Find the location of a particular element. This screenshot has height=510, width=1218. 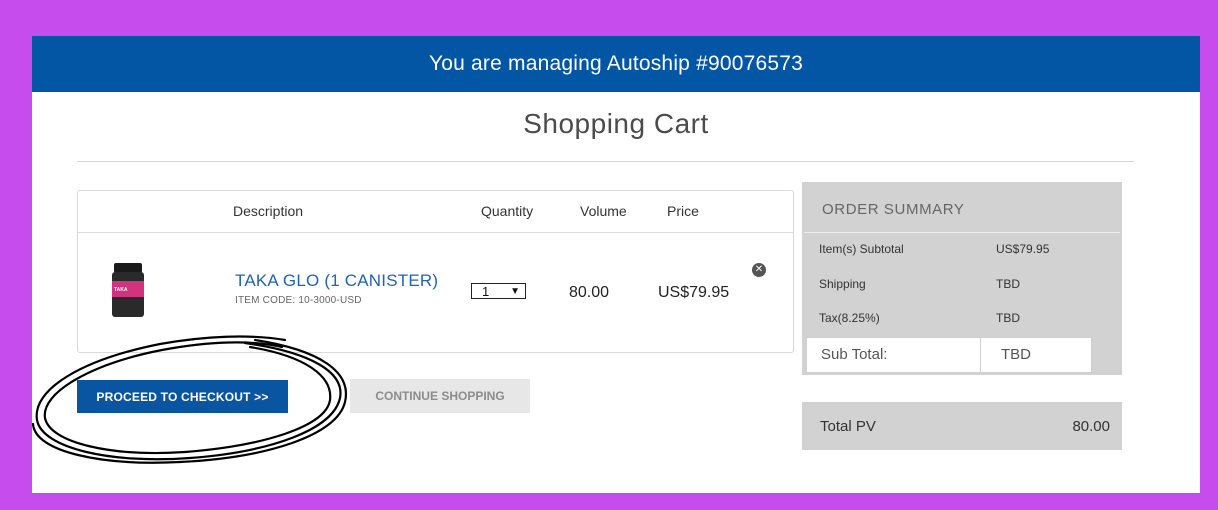

product-image: TAKA is located at coordinates (128, 290).